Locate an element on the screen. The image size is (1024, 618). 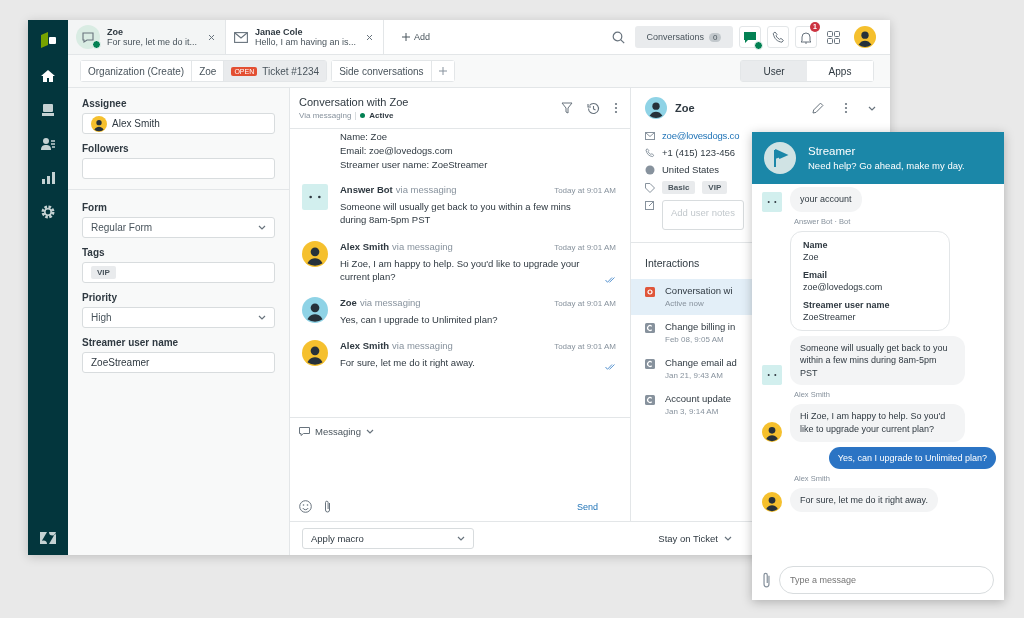
conversation-title: Conversation with Zoe is located at coordinates (354, 102).